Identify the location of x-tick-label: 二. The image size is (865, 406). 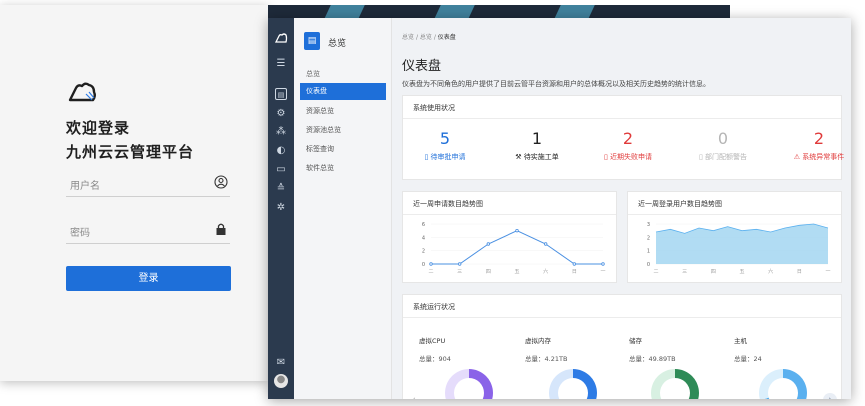
(655, 272).